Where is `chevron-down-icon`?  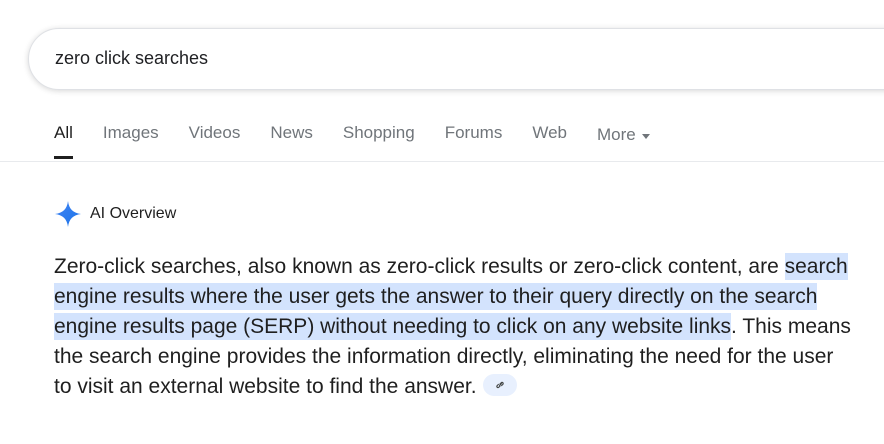
chevron-down-icon is located at coordinates (645, 136).